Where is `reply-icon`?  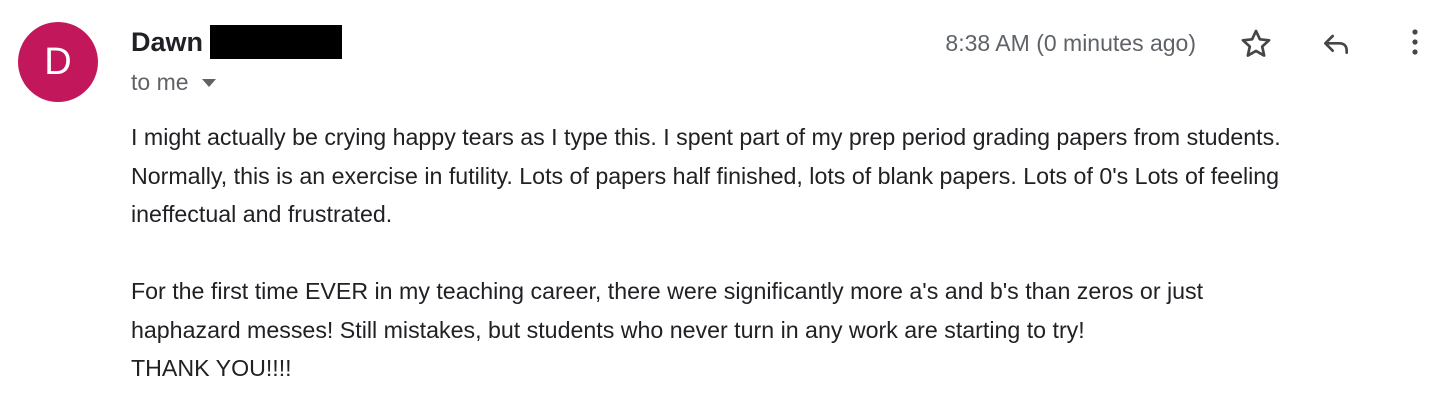
reply-icon is located at coordinates (1336, 44).